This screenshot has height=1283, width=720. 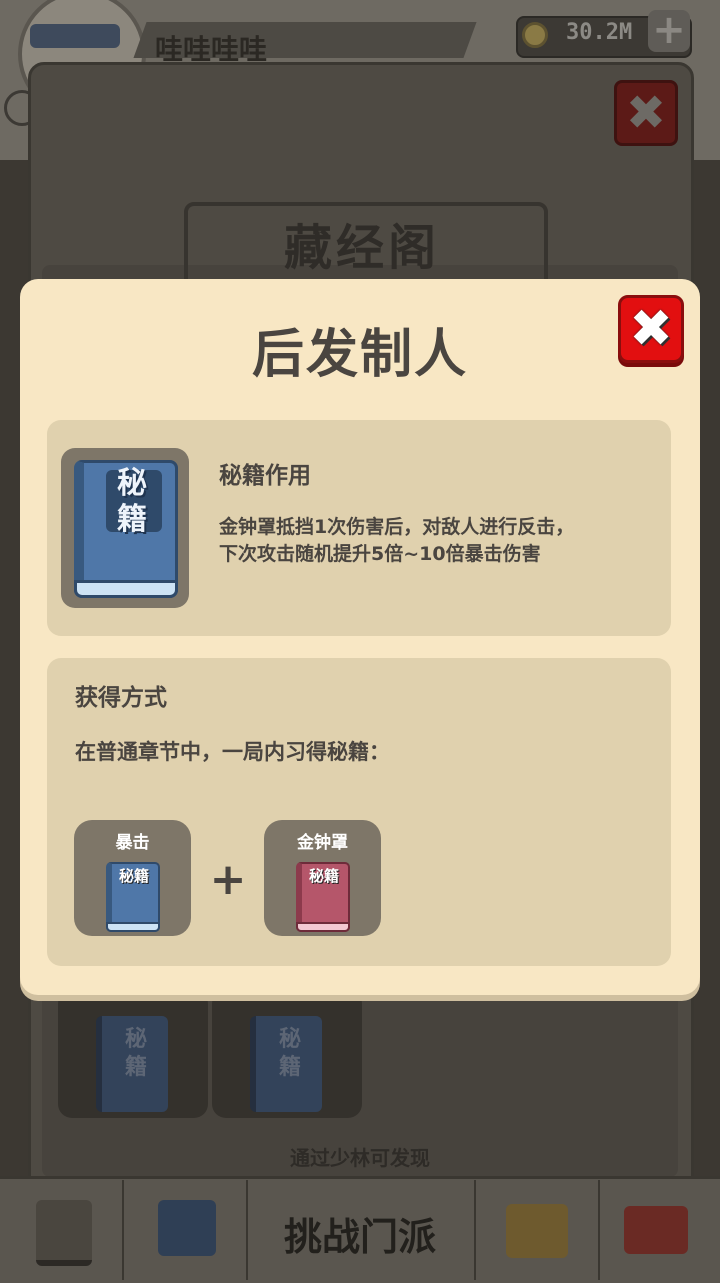 What do you see at coordinates (360, 1158) in the screenshot?
I see `library-hint: 通过少林可发现` at bounding box center [360, 1158].